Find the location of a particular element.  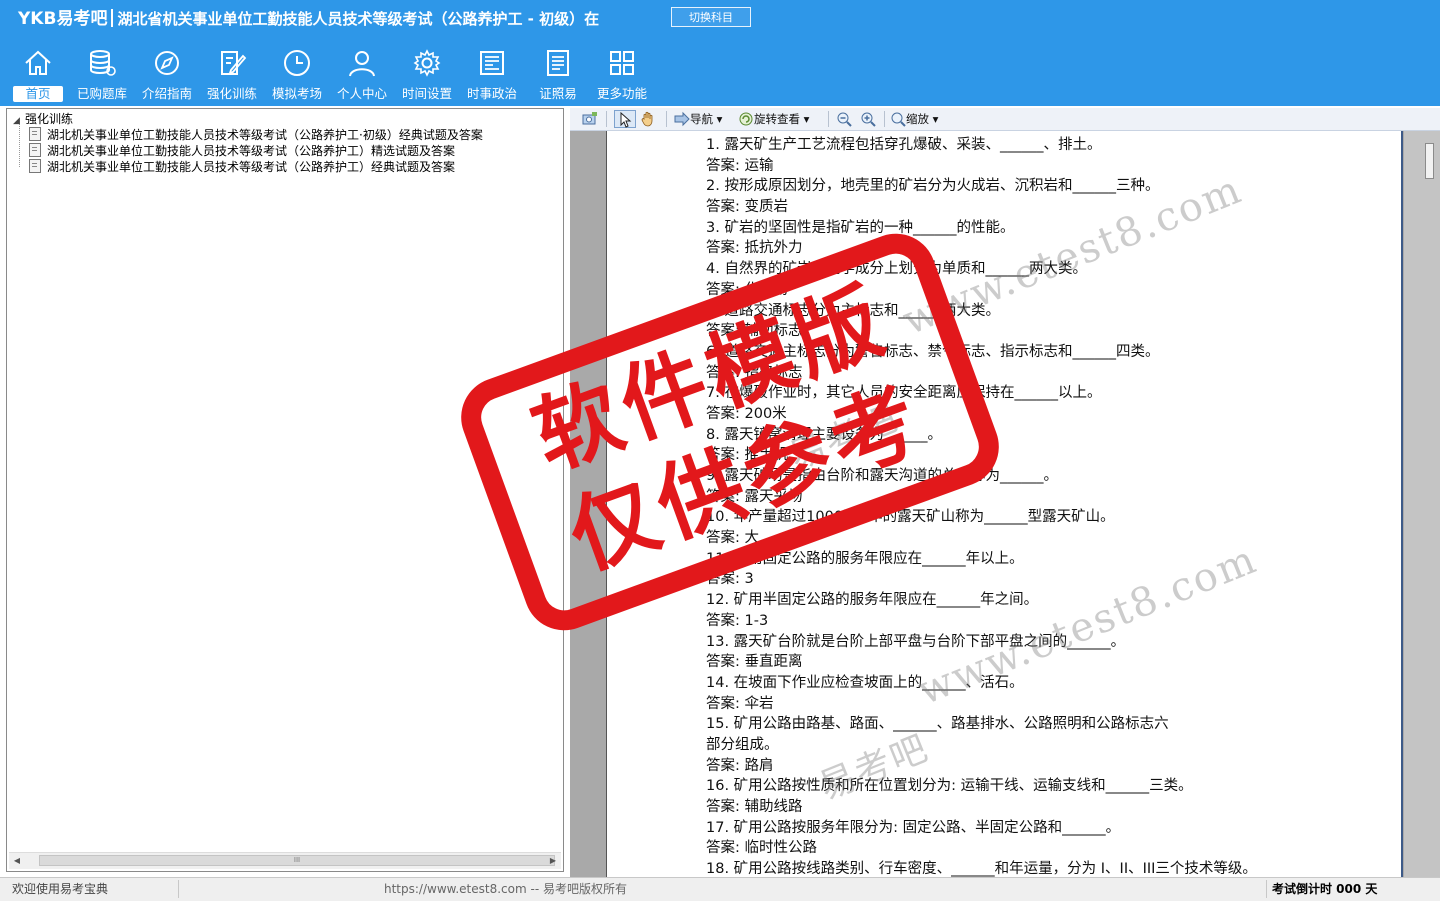

answer-line: 答案: 变质岩 is located at coordinates (747, 207).